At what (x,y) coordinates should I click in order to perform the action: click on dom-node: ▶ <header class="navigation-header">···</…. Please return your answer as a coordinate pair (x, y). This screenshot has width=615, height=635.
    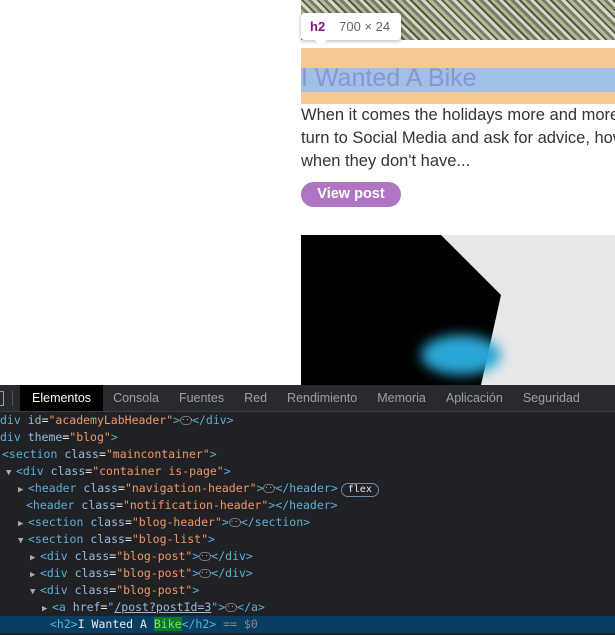
    Looking at the image, I should click on (307, 488).